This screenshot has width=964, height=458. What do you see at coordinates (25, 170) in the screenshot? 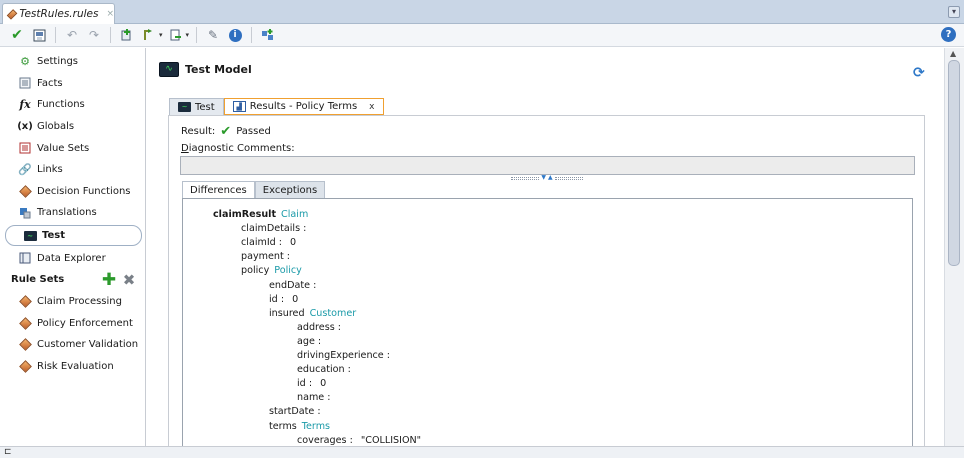
I see `links-icon: 🔗` at bounding box center [25, 170].